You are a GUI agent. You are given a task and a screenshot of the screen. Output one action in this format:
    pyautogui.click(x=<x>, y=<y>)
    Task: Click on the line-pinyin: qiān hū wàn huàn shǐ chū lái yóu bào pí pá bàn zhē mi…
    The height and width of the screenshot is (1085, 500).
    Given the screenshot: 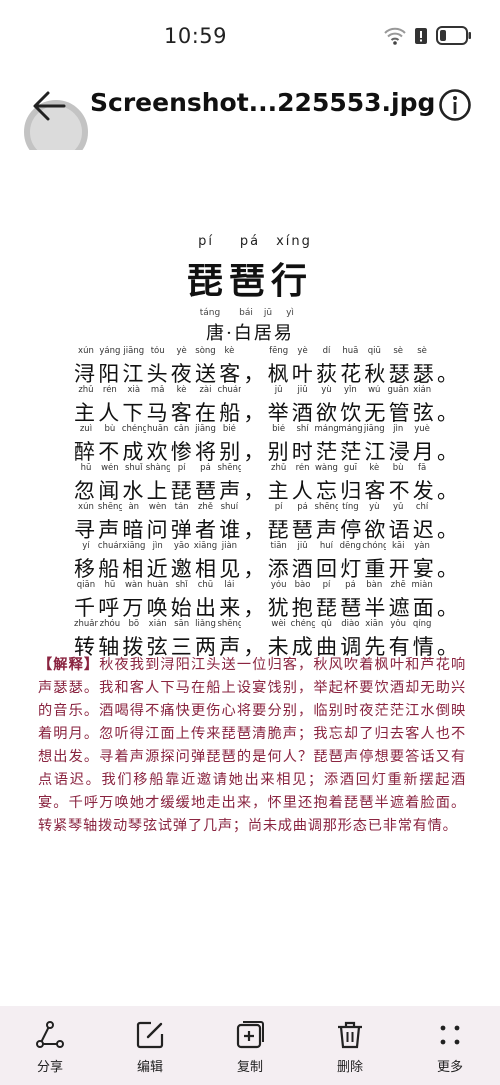 What is the action you would take?
    pyautogui.click(x=254, y=586)
    